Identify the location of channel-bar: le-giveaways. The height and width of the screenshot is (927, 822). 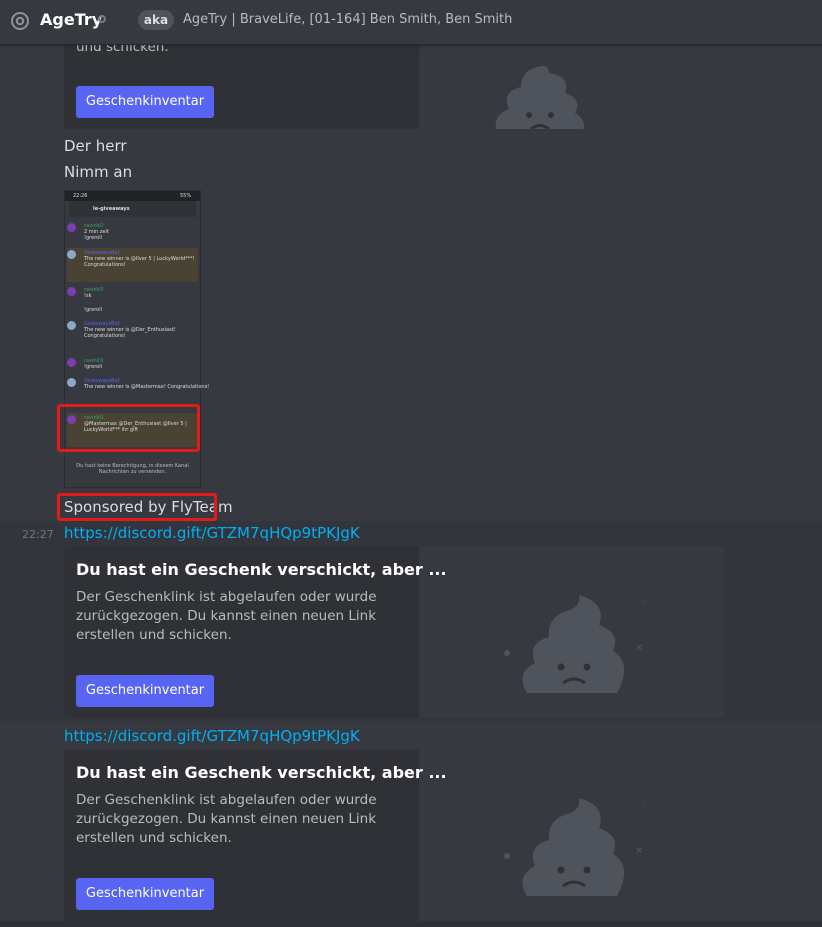
(132, 209).